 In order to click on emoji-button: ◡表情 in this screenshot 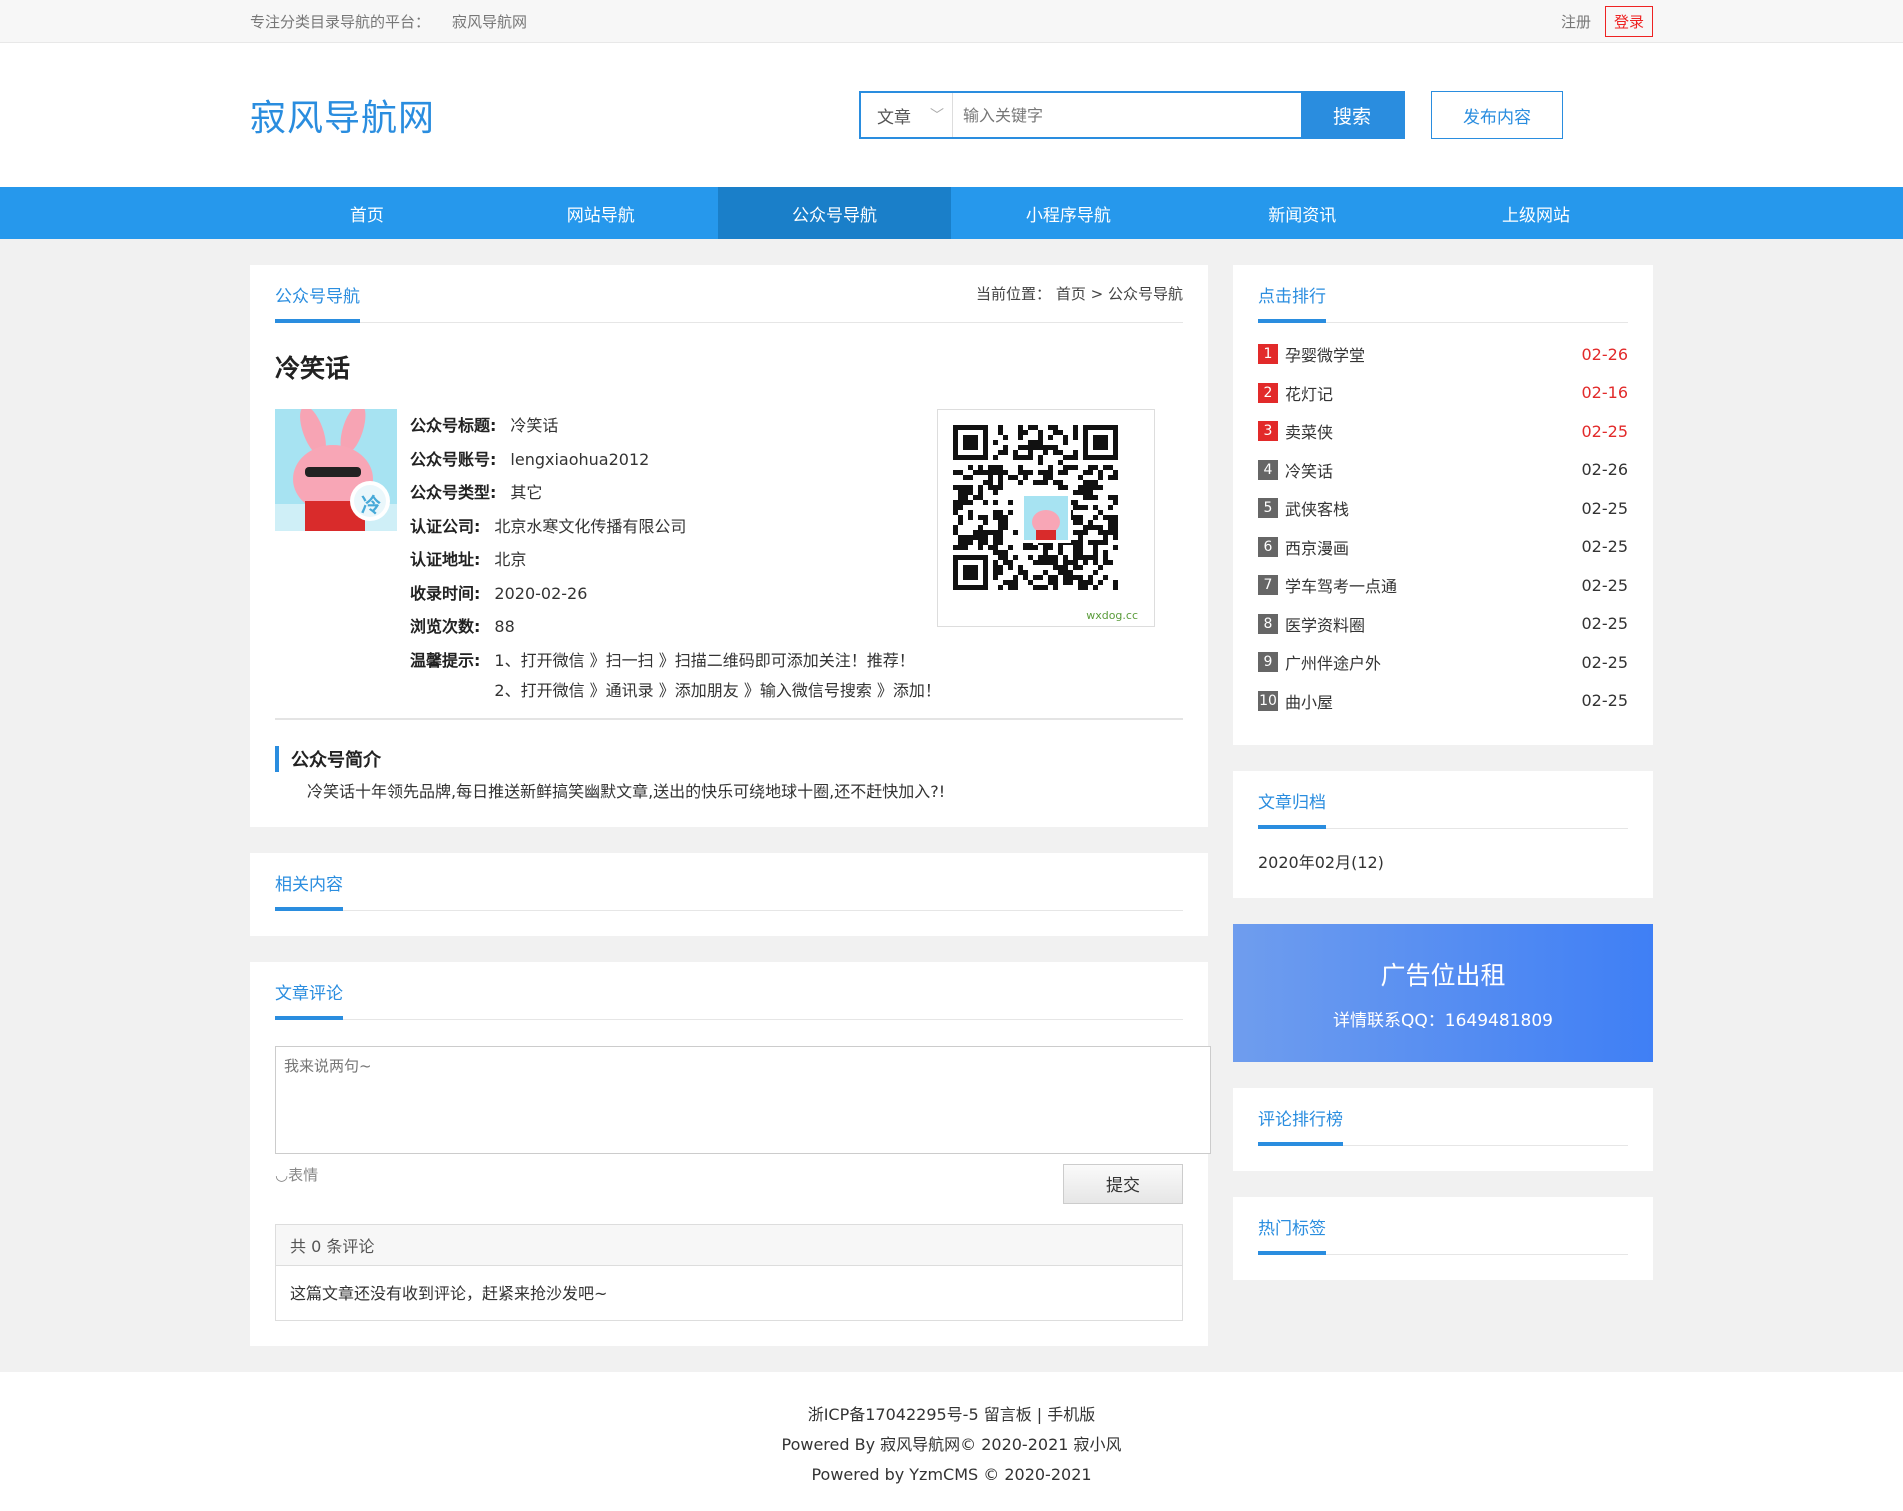, I will do `click(296, 1174)`.